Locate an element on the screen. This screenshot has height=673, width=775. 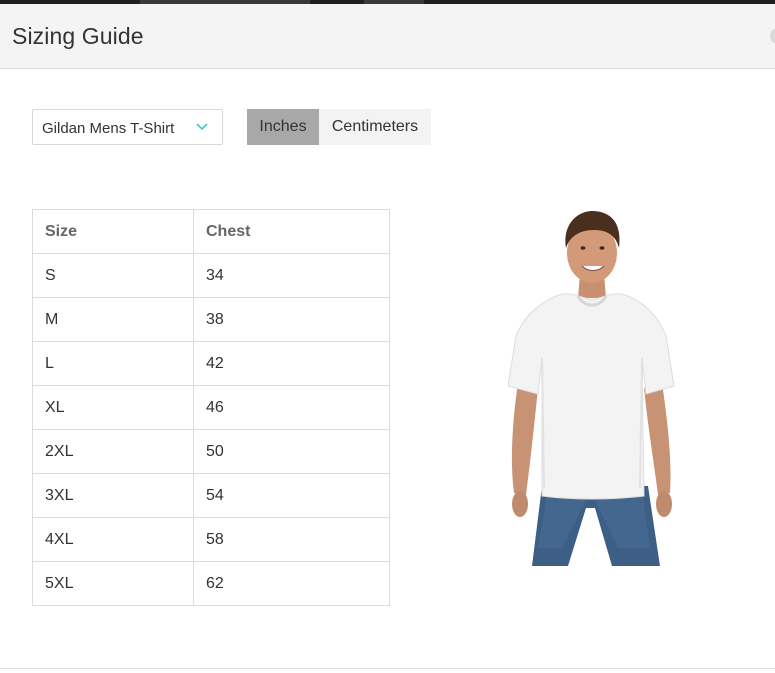
table-row: 2XL 50 is located at coordinates (211, 451).